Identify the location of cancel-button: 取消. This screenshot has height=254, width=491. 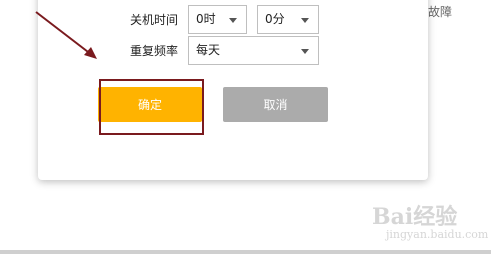
(275, 104).